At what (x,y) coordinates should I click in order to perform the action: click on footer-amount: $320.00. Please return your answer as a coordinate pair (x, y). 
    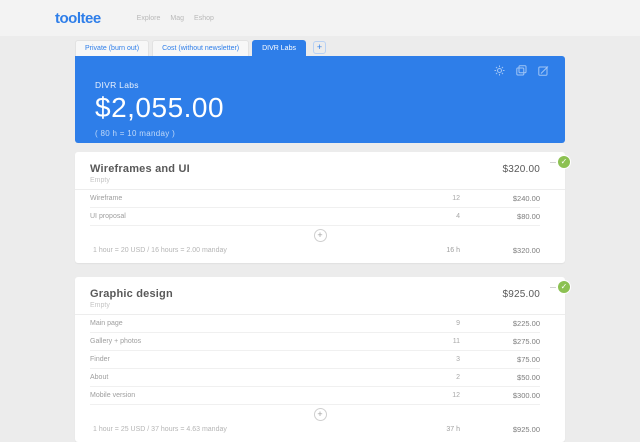
    Looking at the image, I should click on (526, 250).